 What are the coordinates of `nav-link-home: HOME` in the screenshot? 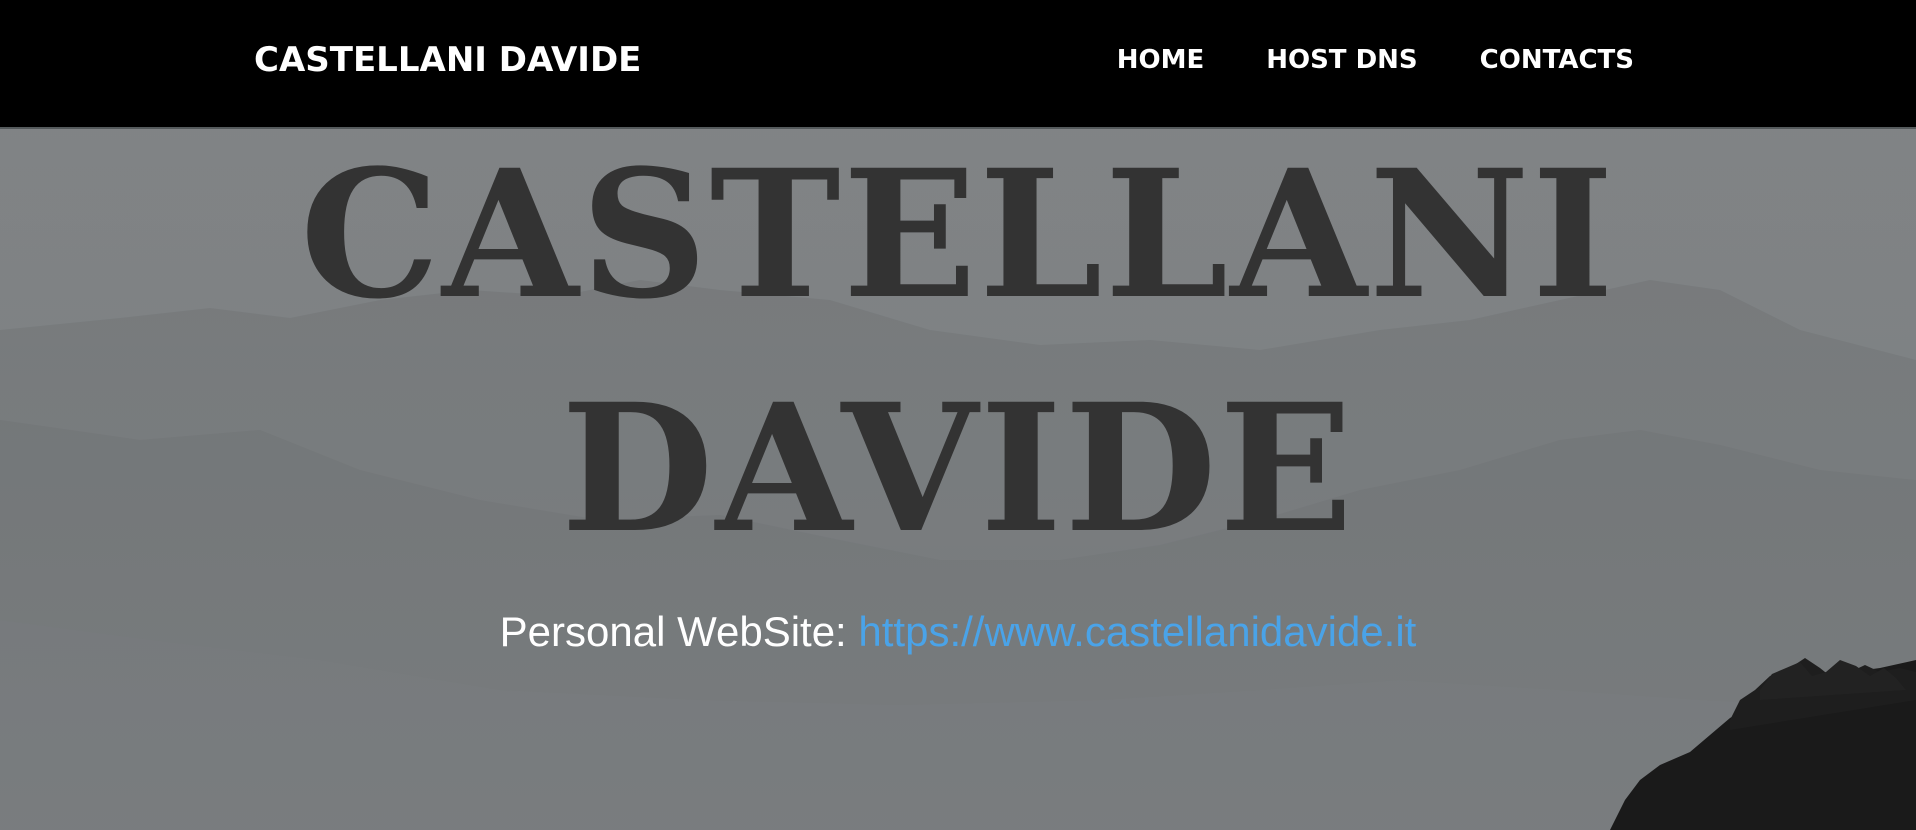 It's located at (1161, 60).